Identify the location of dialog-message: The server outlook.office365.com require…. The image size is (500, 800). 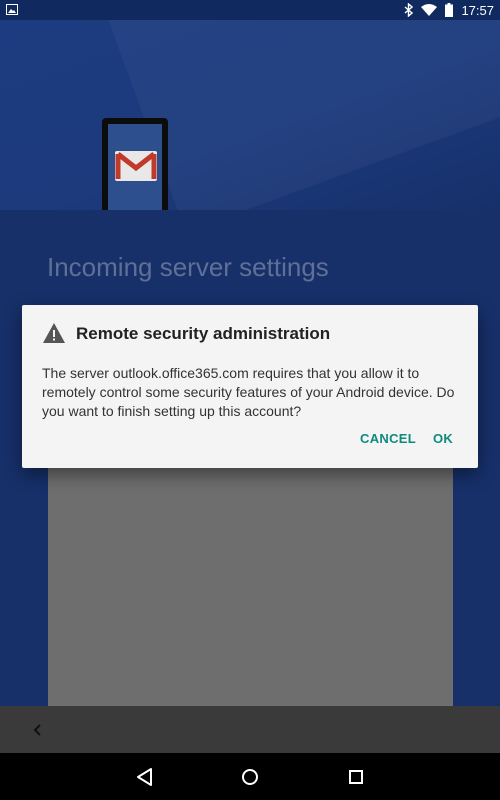
(248, 392).